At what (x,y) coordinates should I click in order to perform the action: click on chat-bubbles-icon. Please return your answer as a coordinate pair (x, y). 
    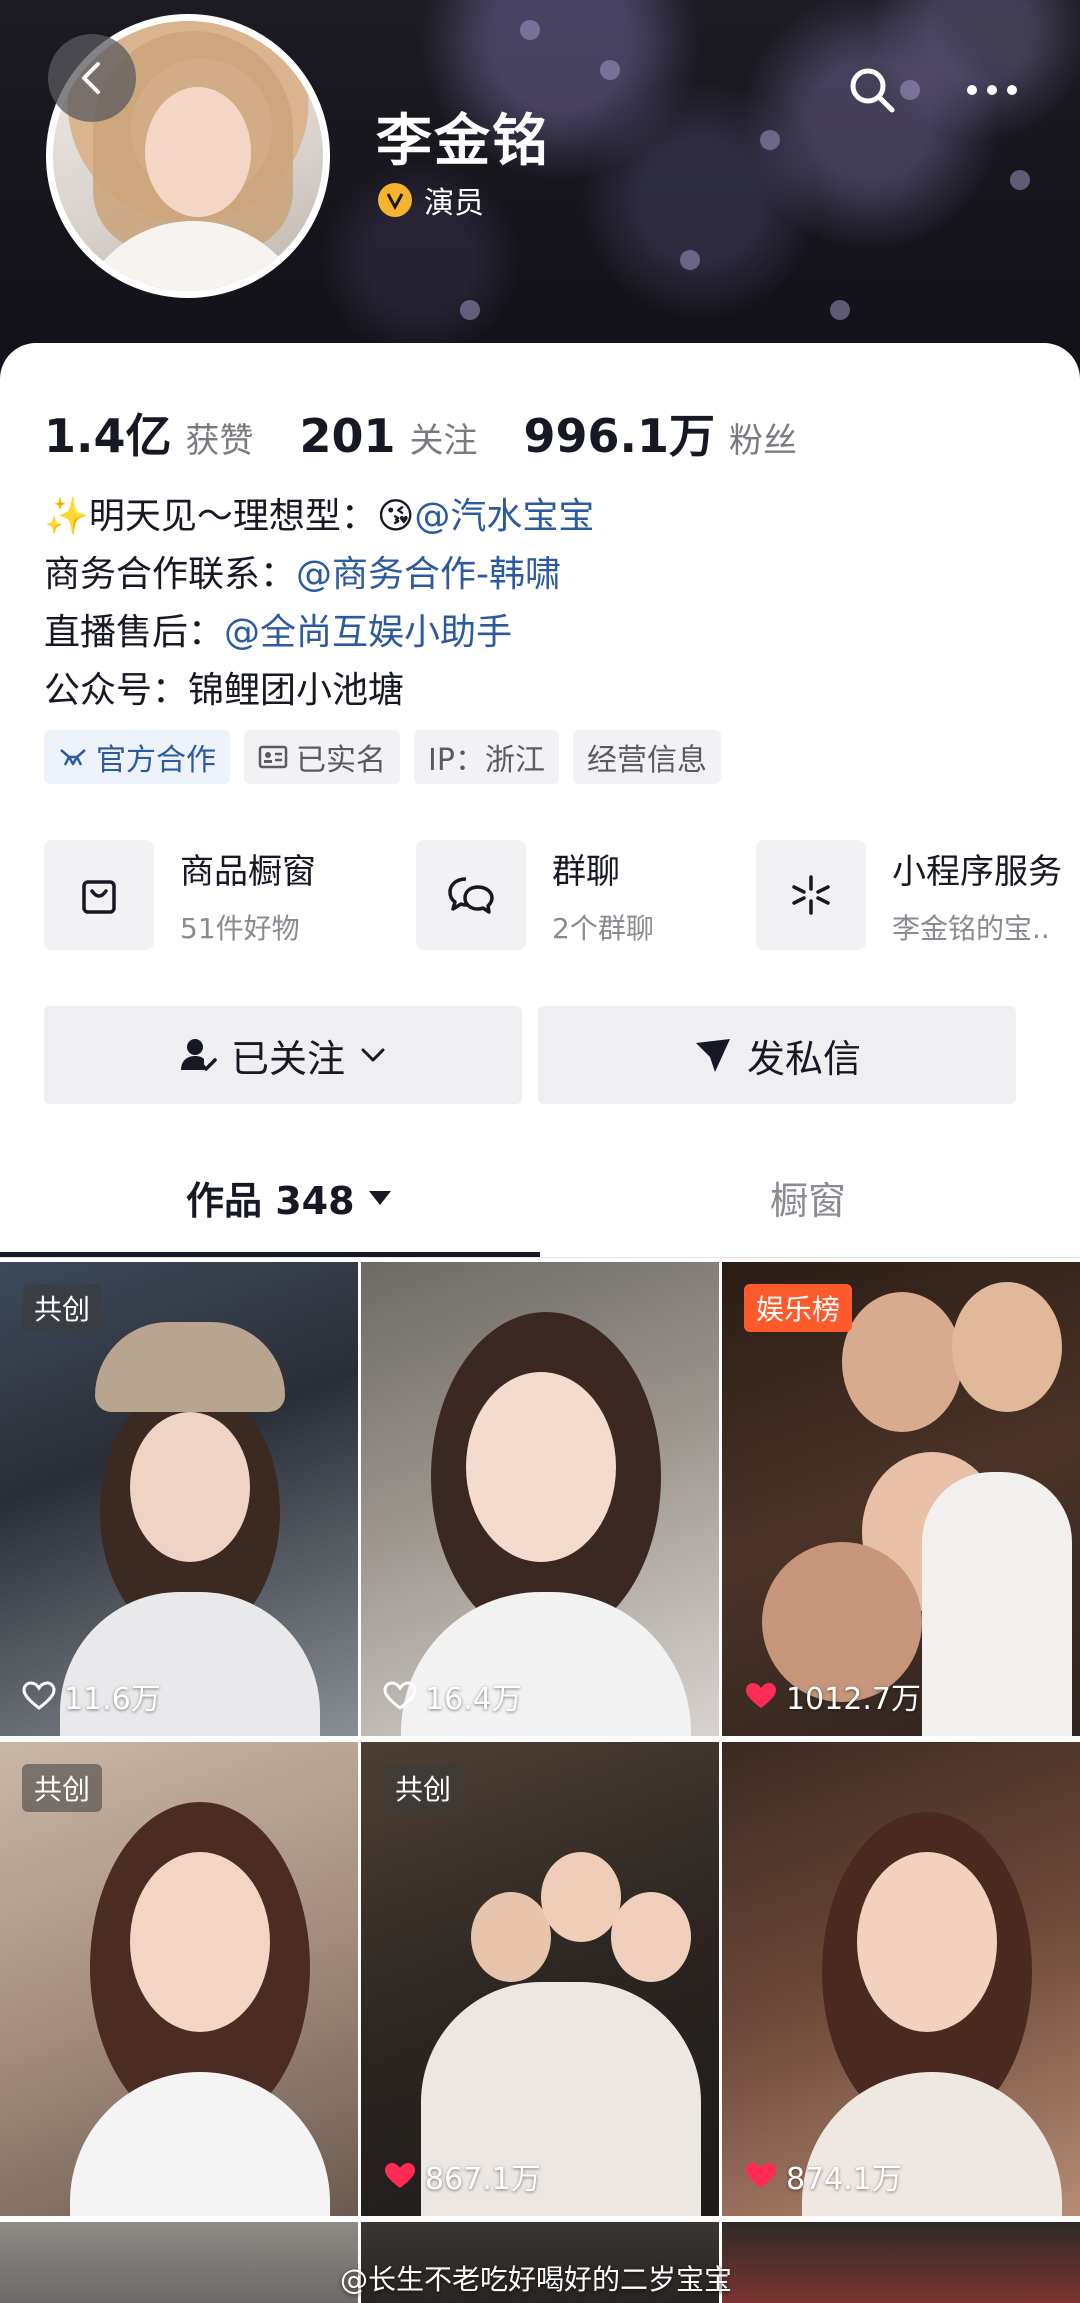
    Looking at the image, I should click on (471, 895).